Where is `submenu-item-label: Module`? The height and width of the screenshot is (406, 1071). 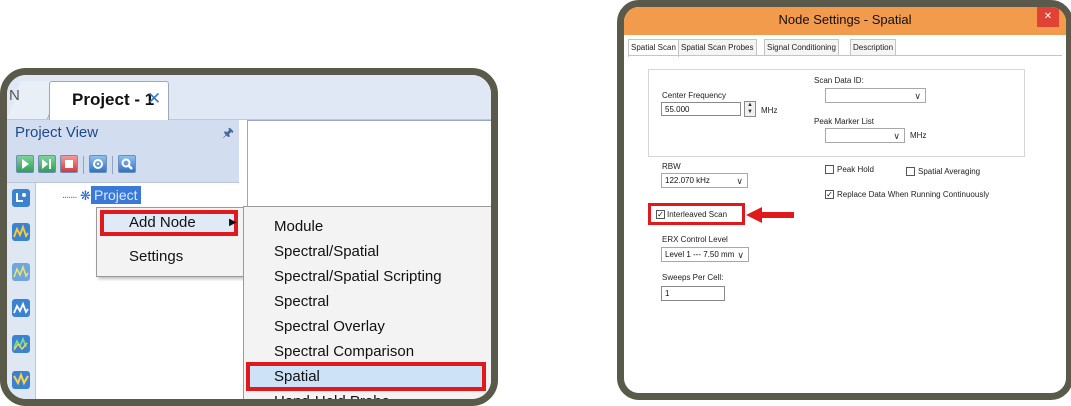
submenu-item-label: Module is located at coordinates (299, 226).